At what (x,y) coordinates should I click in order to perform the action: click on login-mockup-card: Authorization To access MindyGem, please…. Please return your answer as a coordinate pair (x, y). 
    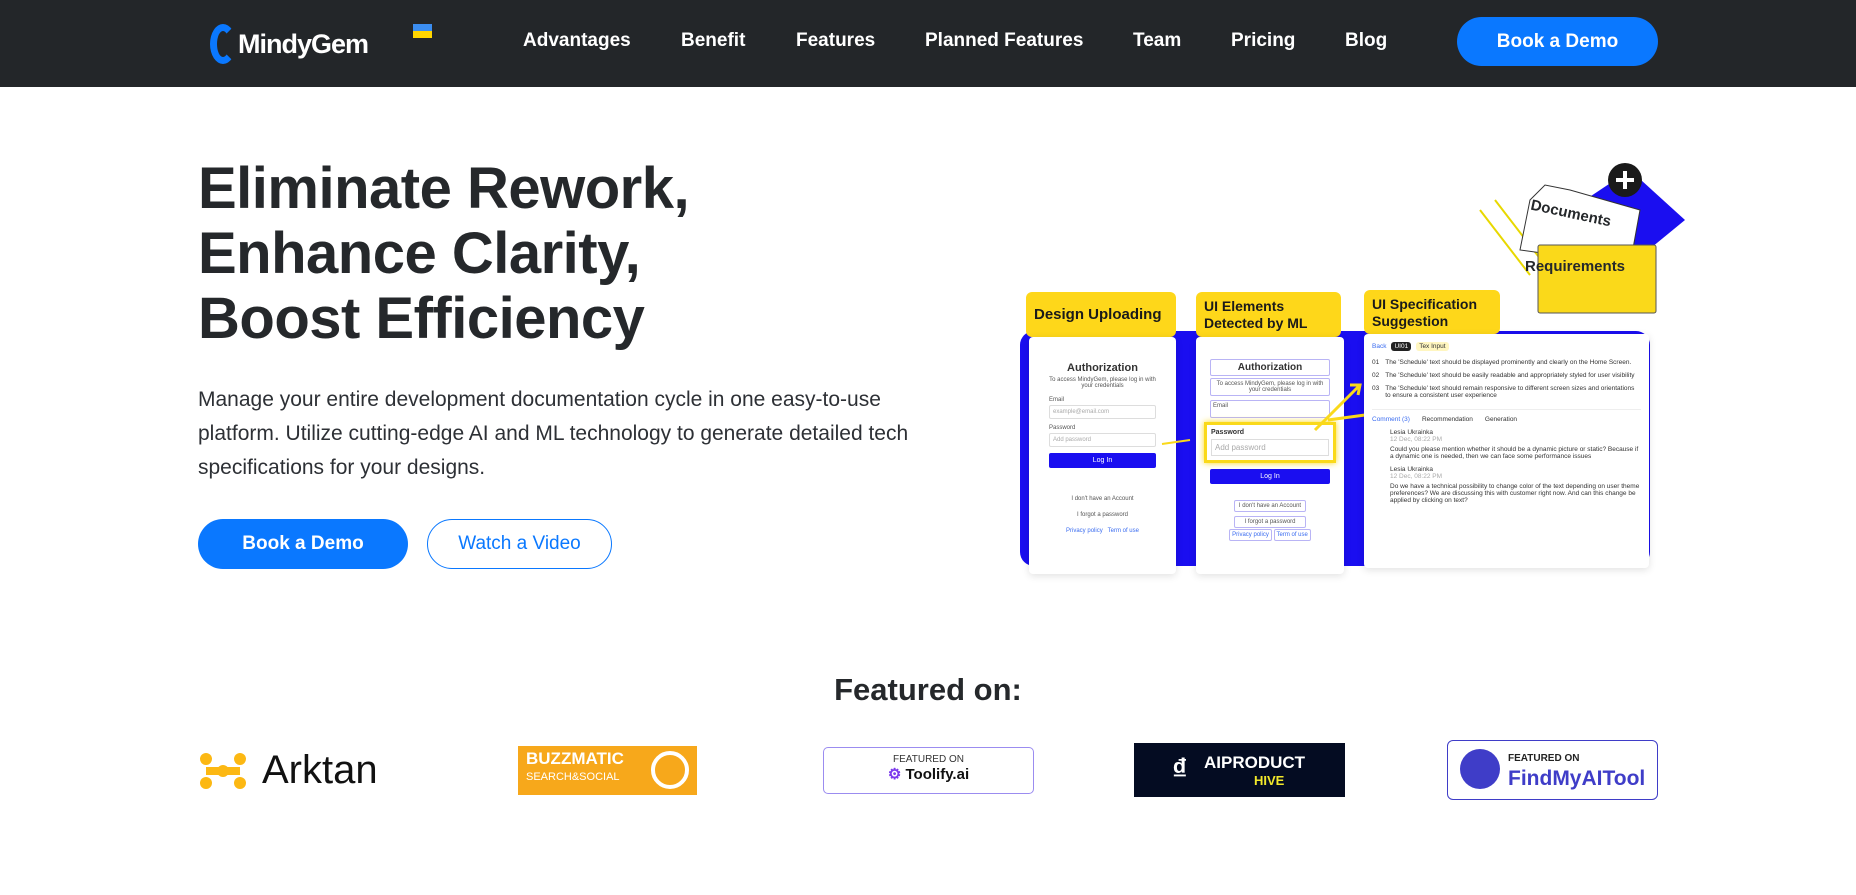
    Looking at the image, I should click on (1102, 455).